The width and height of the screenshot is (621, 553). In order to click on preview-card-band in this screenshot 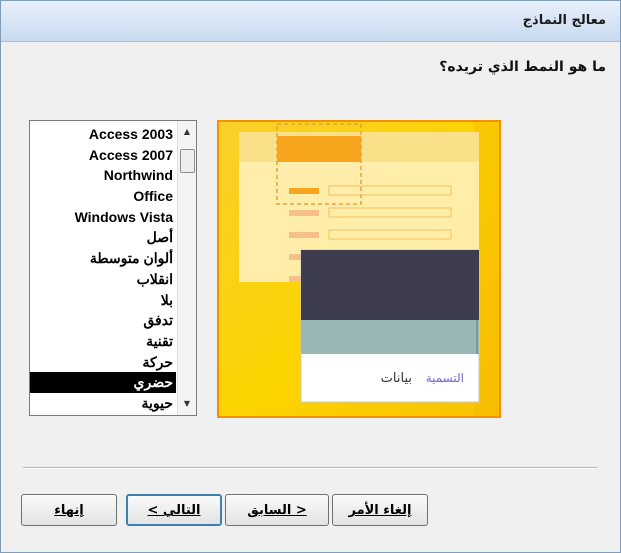, I will do `click(390, 337)`.